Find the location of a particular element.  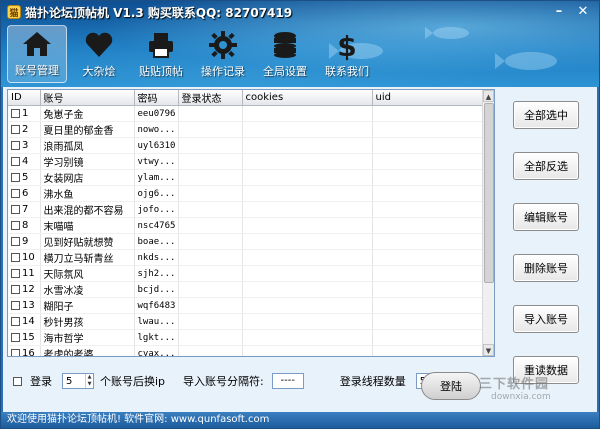

stepper-arrows: ▲▼ is located at coordinates (89, 381).